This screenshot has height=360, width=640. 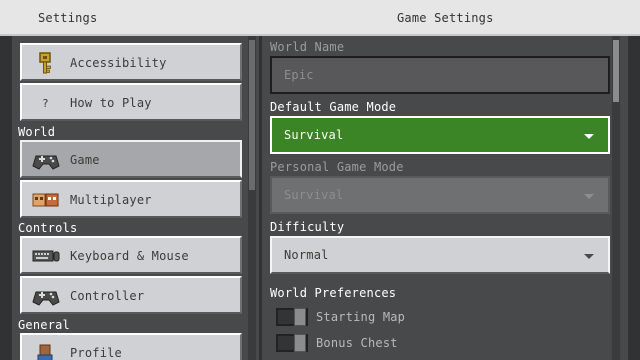 What do you see at coordinates (111, 103) in the screenshot?
I see `sidebar-item-label: How to Play` at bounding box center [111, 103].